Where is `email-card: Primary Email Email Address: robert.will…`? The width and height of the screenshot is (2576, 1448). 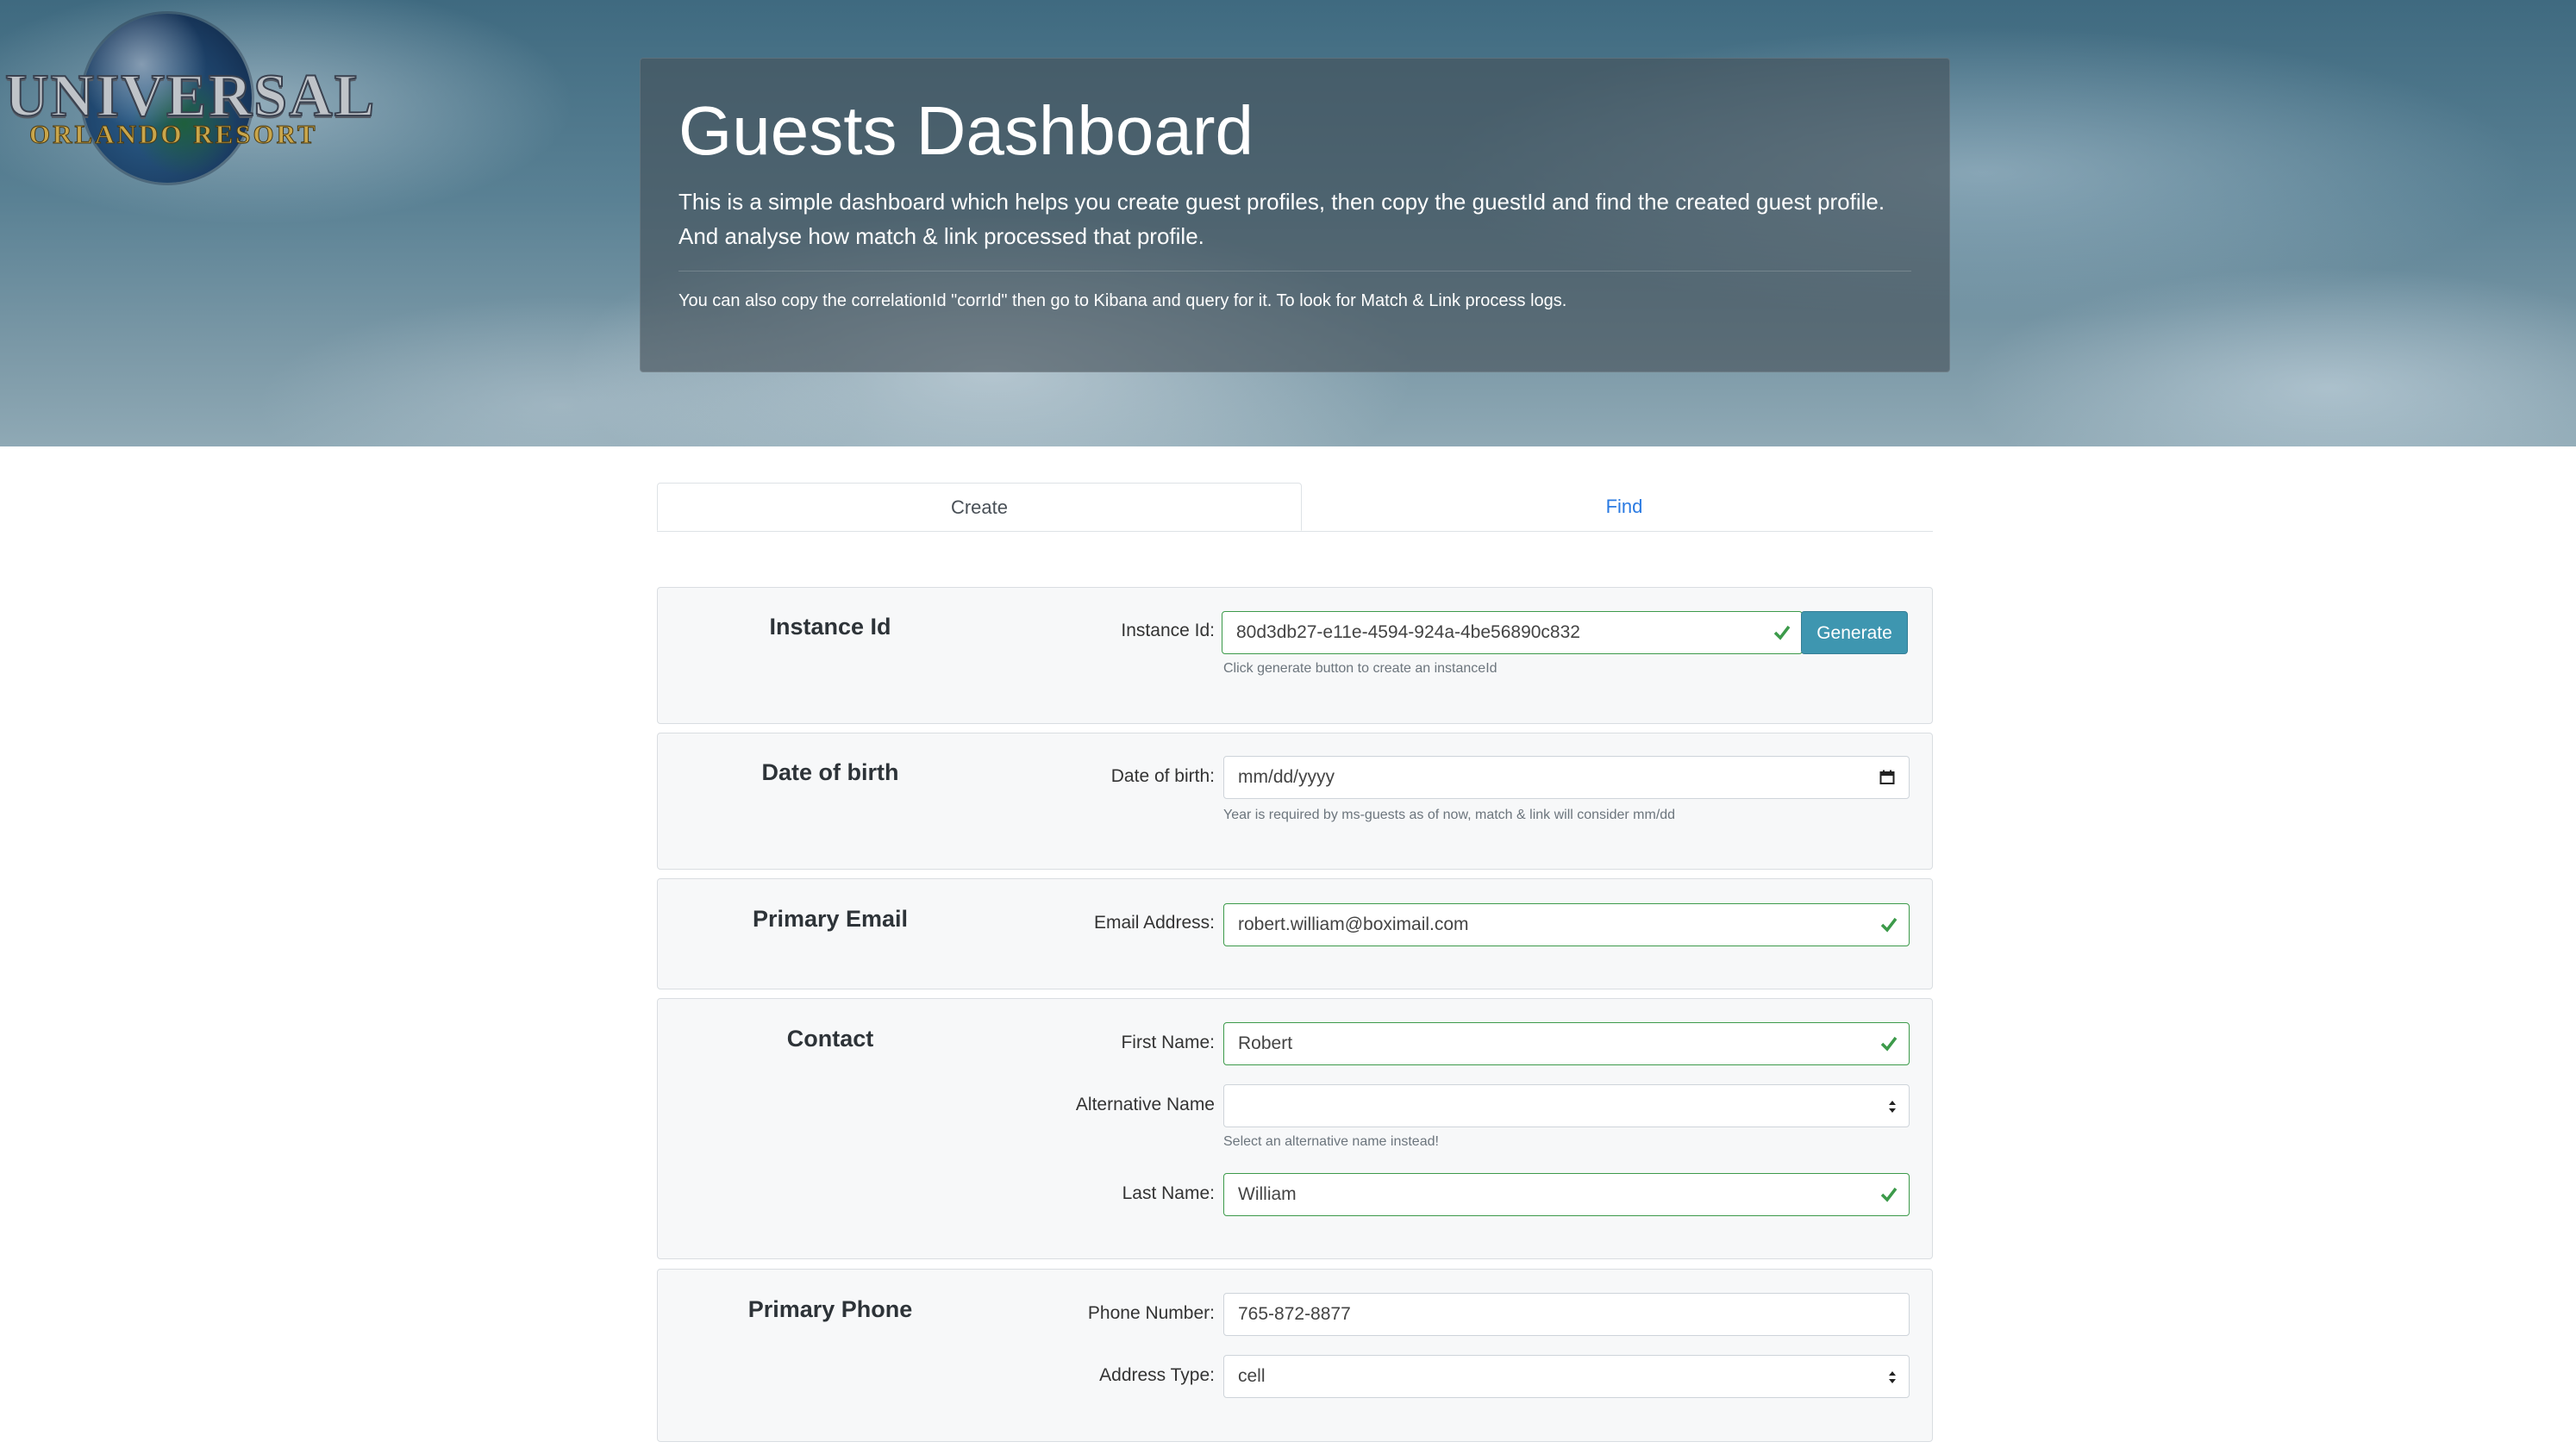
email-card: Primary Email Email Address: robert.will… is located at coordinates (1295, 933).